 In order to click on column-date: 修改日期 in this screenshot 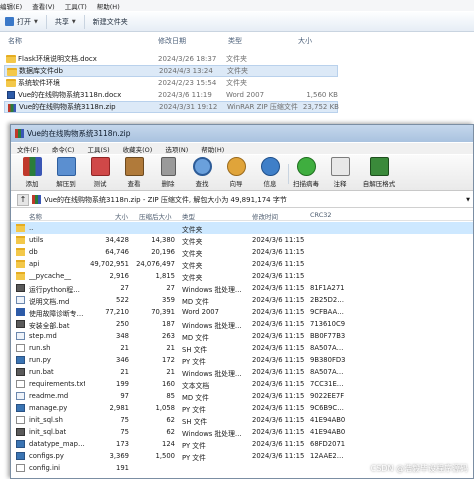, I will do `click(172, 41)`.